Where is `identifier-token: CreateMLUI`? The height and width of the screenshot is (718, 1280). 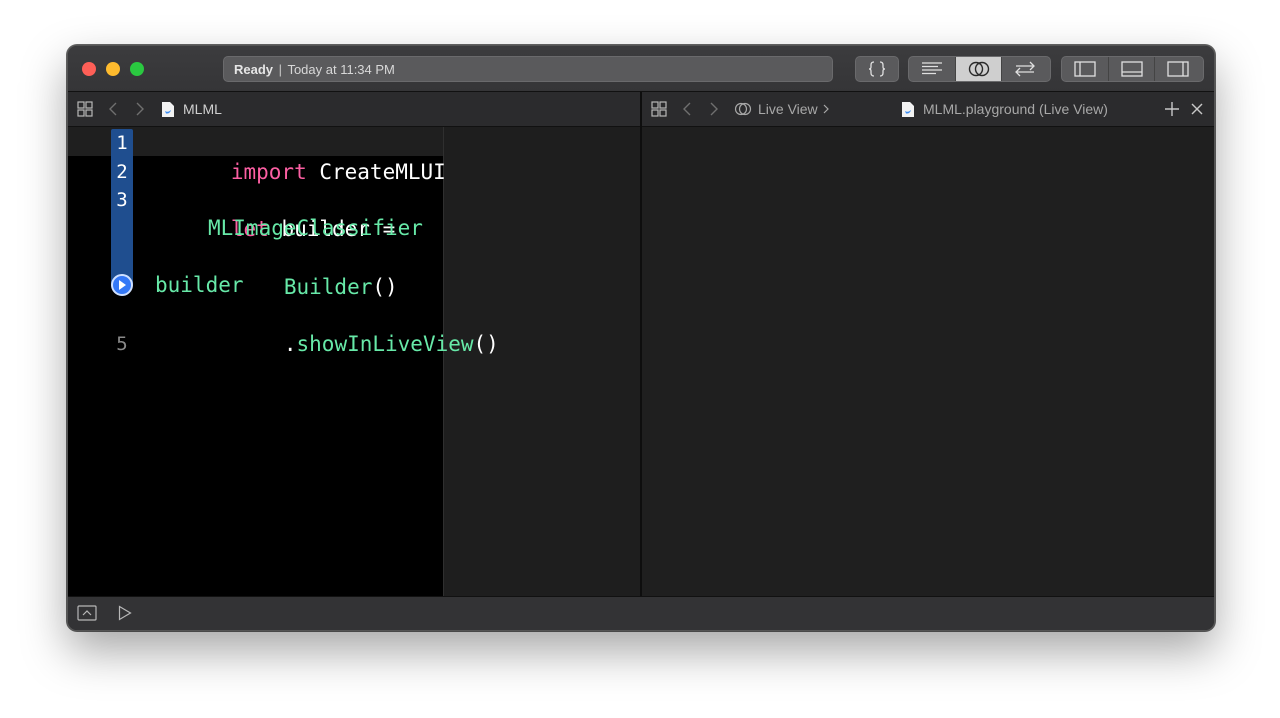 identifier-token: CreateMLUI is located at coordinates (376, 172).